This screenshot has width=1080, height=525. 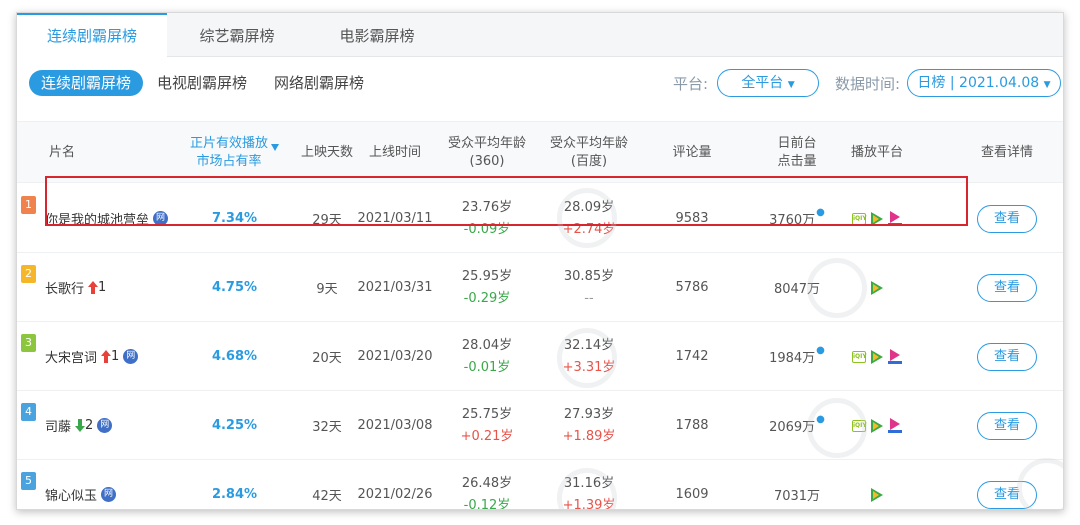 I want to click on age-baidu-delta: --, so click(x=589, y=298).